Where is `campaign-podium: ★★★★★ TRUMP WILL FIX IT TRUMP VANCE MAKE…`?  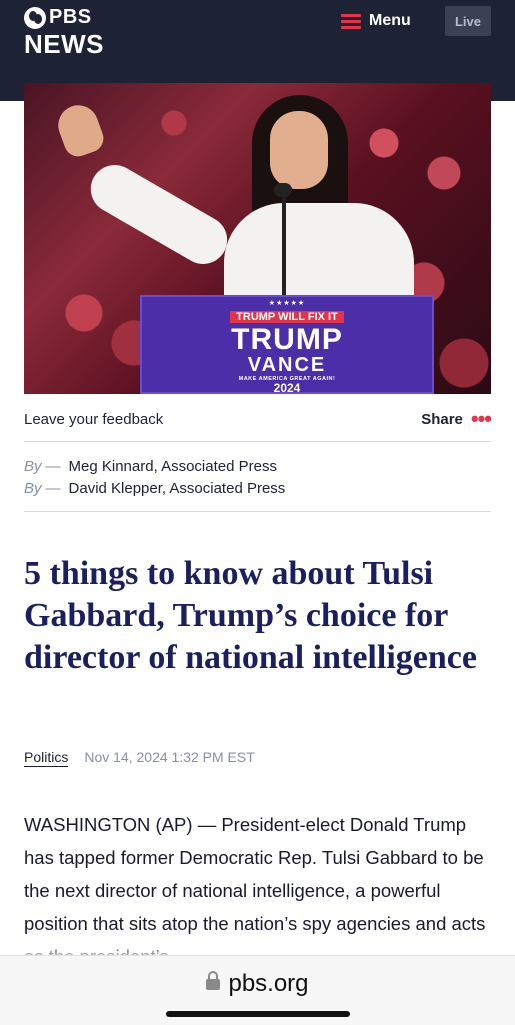
campaign-podium: ★★★★★ TRUMP WILL FIX IT TRUMP VANCE MAKE… is located at coordinates (287, 344).